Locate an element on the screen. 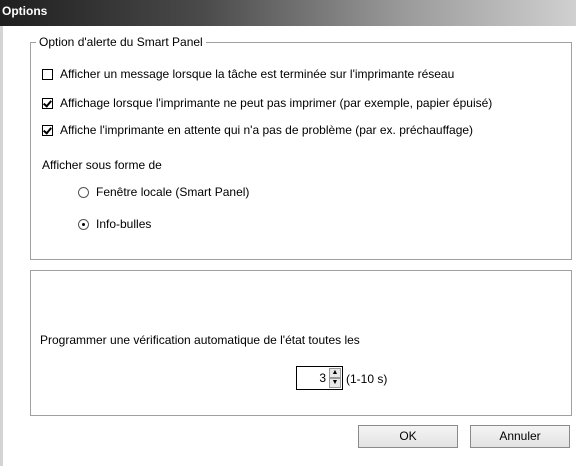 Image resolution: width=576 pixels, height=466 pixels. spin-up-icon: ▲ is located at coordinates (335, 373).